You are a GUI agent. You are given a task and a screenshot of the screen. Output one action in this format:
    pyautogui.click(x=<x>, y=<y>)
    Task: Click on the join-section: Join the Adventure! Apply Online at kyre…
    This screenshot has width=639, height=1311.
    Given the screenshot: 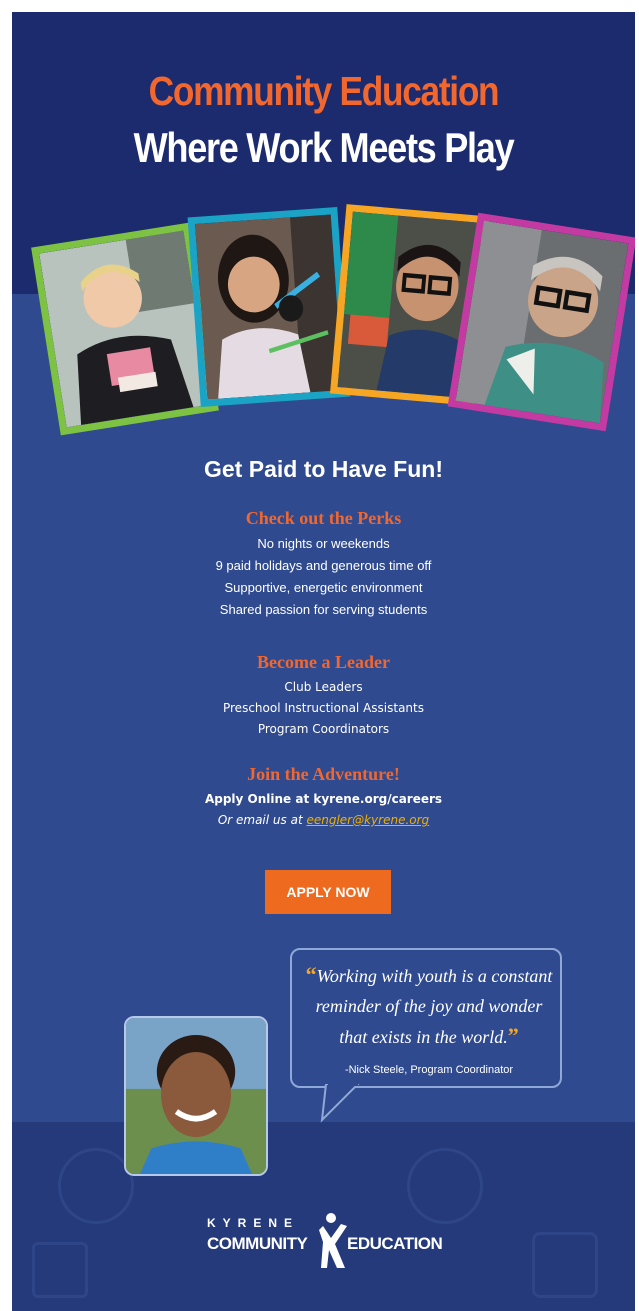 What is the action you would take?
    pyautogui.click(x=323, y=797)
    